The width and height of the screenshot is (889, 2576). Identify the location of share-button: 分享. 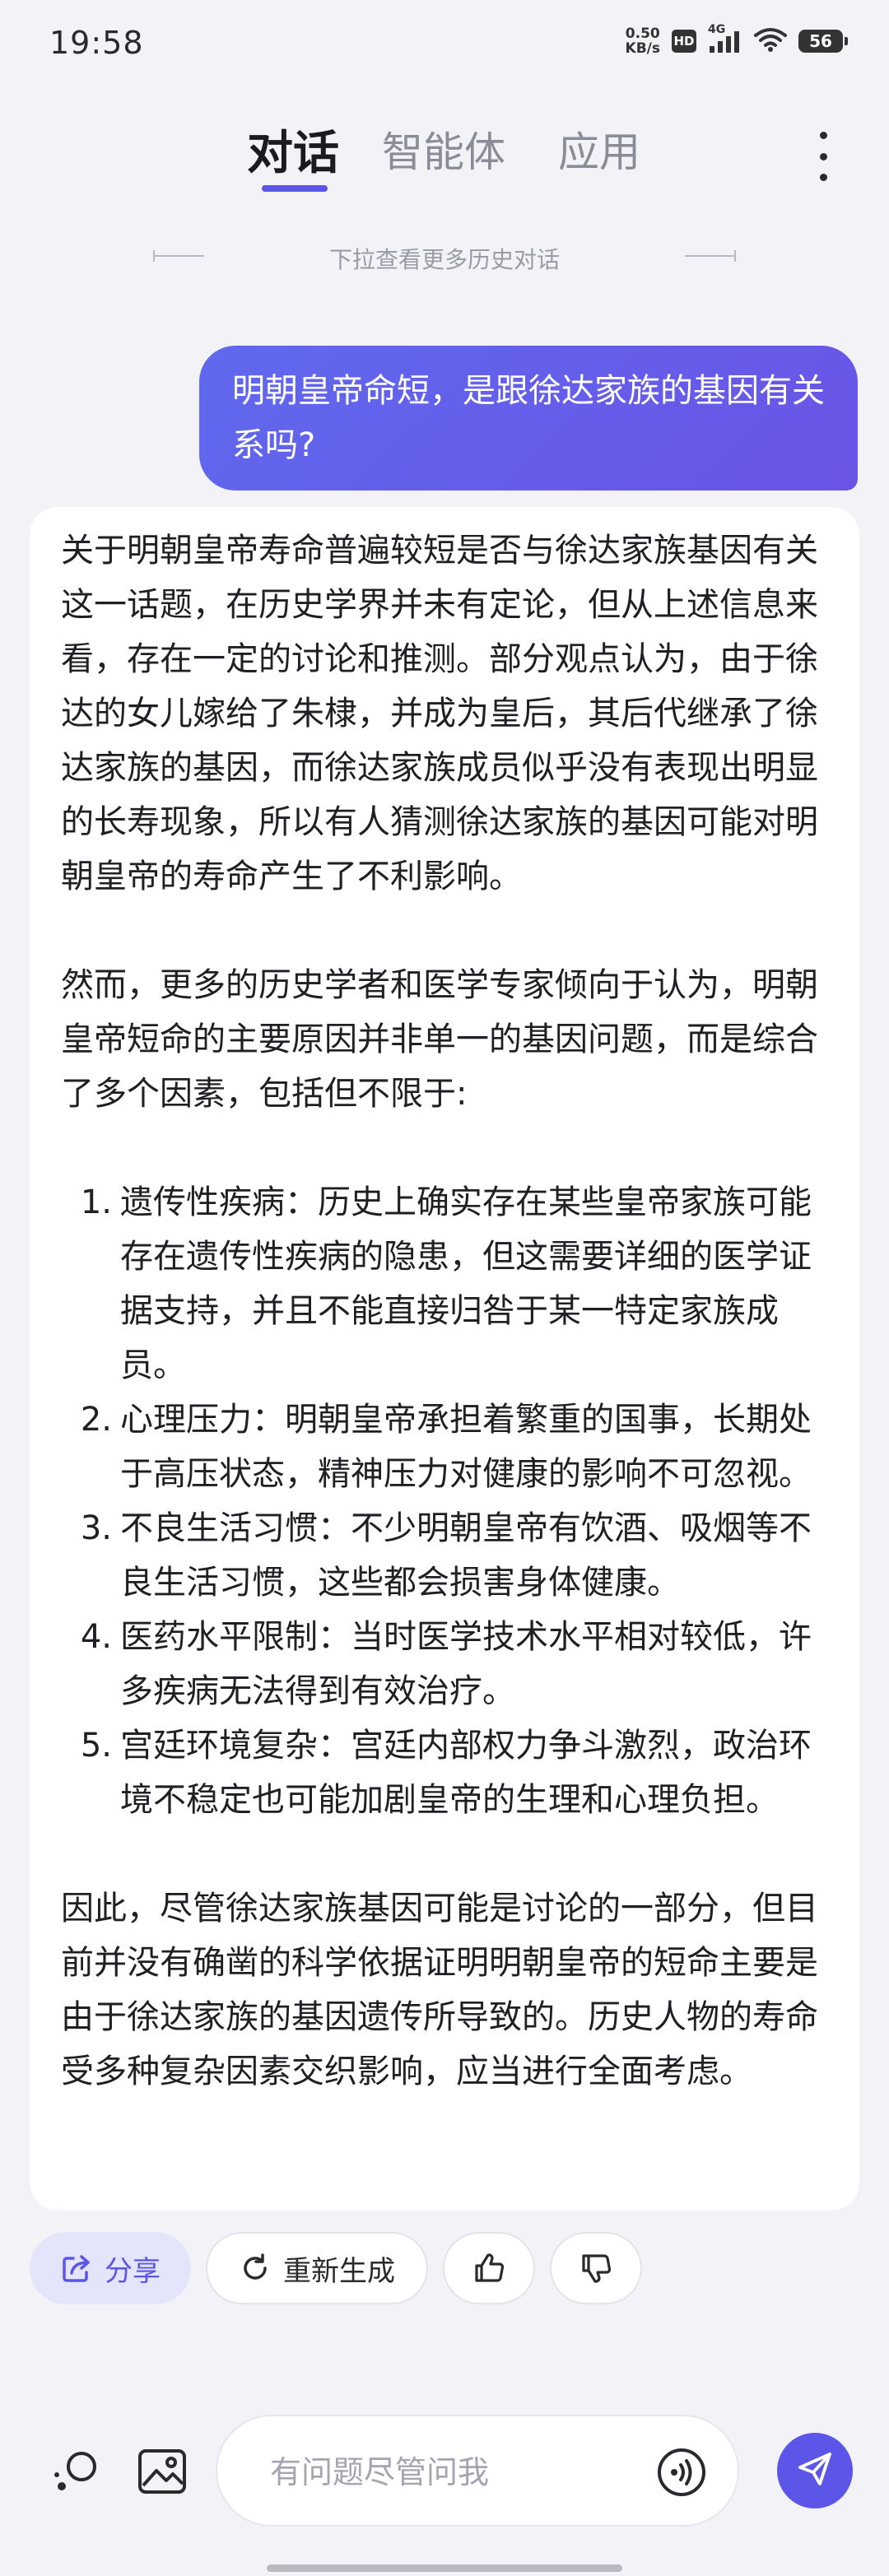
(110, 2268).